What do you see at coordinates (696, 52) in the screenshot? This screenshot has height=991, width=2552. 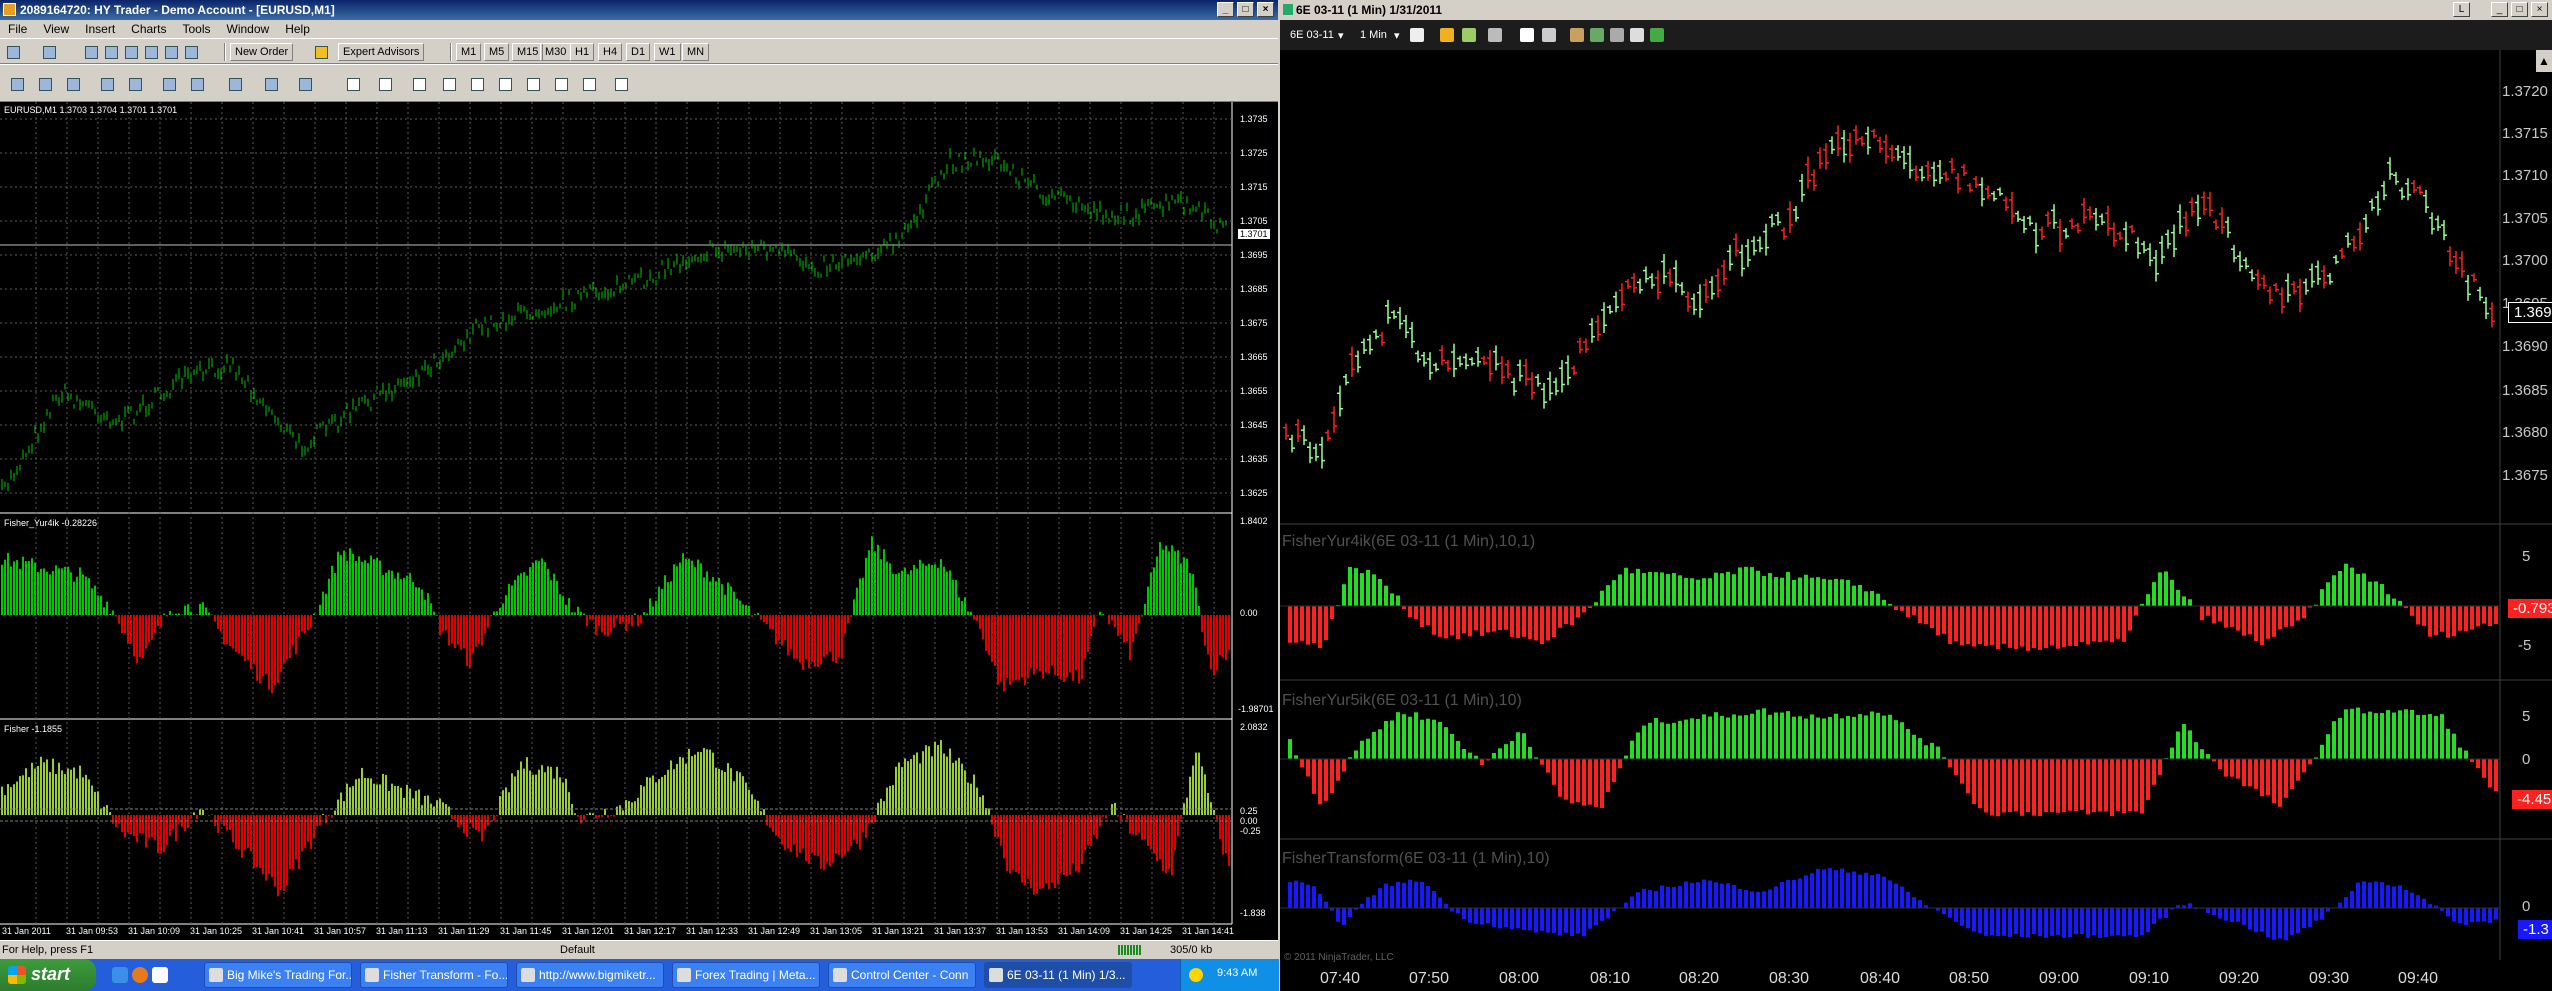 I see `period-mn-button: MN` at bounding box center [696, 52].